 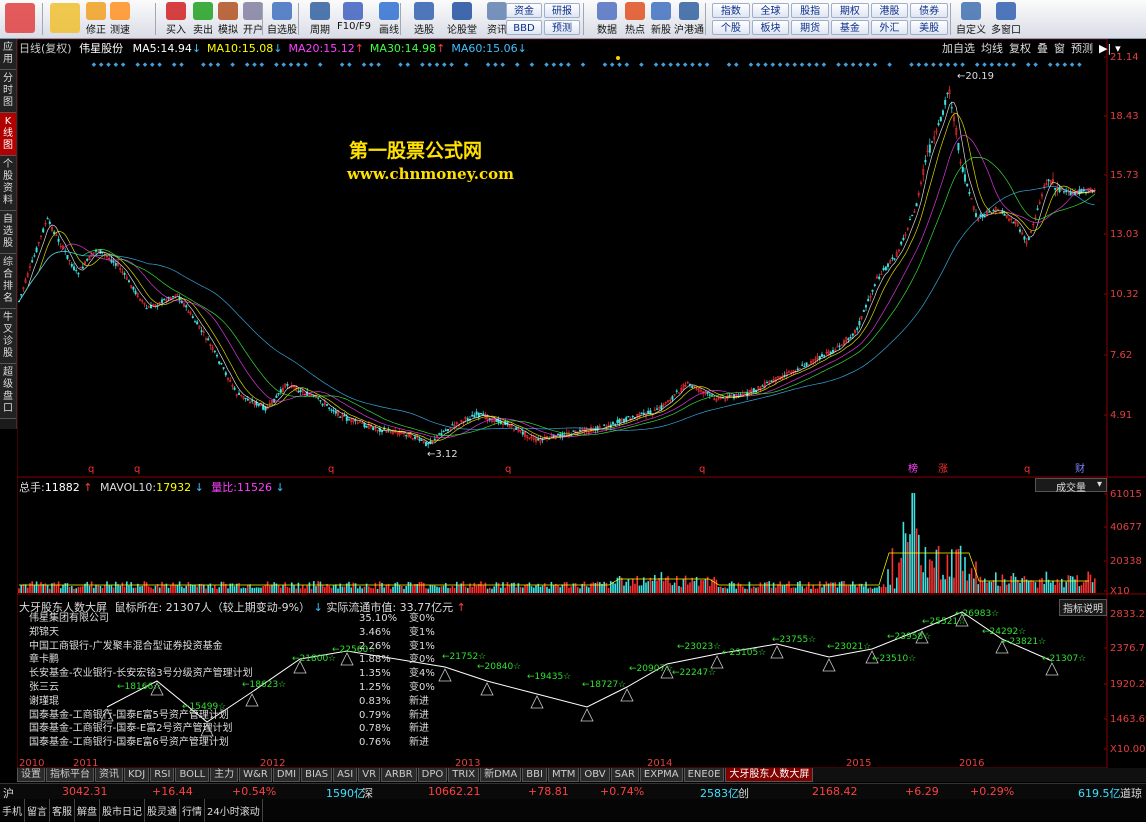 I want to click on indicator-tab: BOLL, so click(x=192, y=775).